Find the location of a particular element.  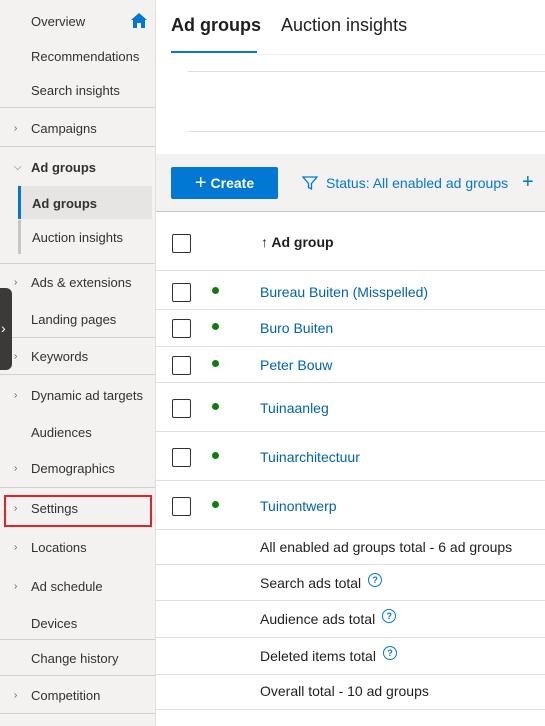

total-label: Search ads total is located at coordinates (311, 583).